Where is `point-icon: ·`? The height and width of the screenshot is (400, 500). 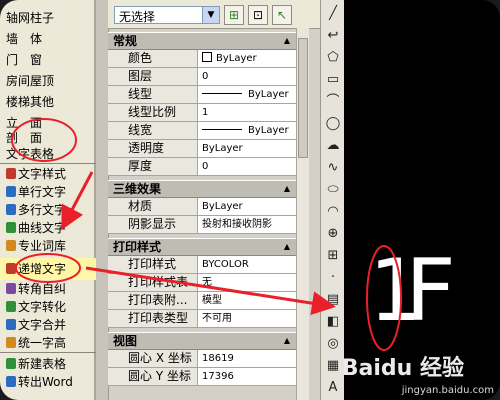
point-icon: · is located at coordinates (333, 278).